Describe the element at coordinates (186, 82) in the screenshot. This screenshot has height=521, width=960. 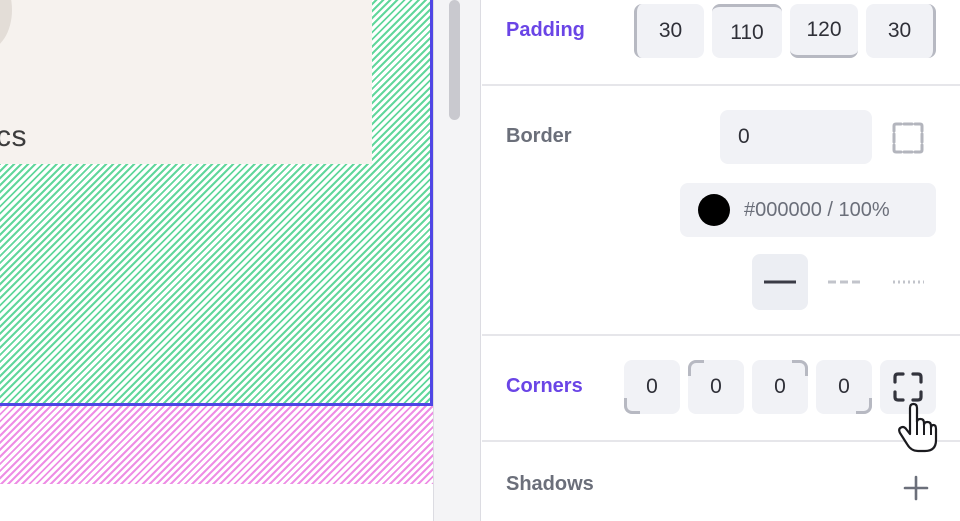
I see `content-card: cs` at that location.